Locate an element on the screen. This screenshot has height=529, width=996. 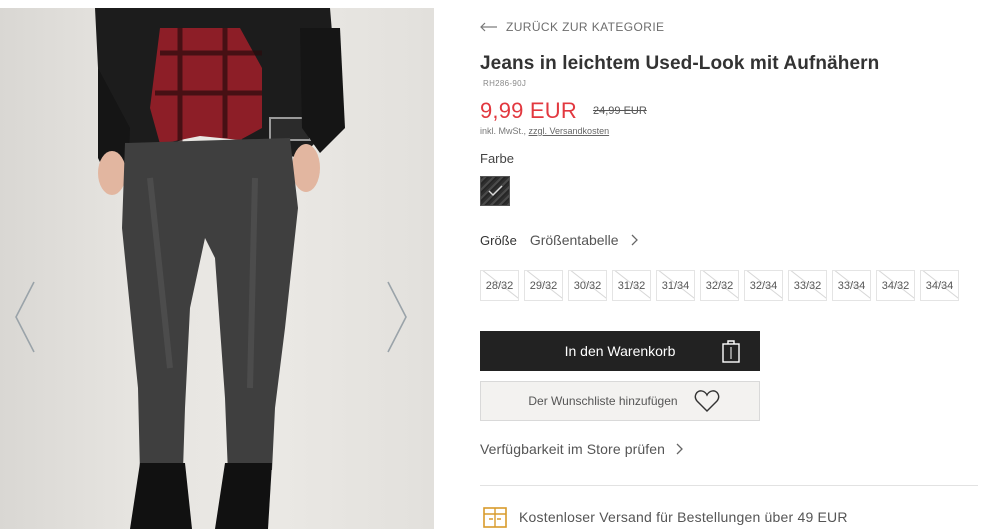
size-option: 30/32 is located at coordinates (587, 285).